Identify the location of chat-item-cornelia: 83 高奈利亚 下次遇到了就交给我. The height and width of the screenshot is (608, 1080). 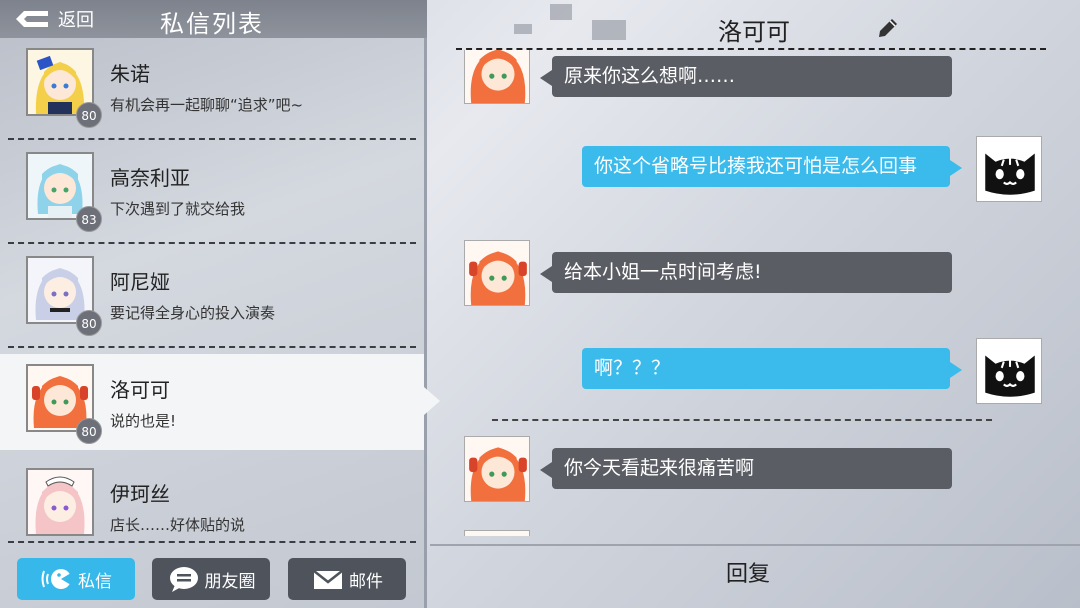
(212, 193).